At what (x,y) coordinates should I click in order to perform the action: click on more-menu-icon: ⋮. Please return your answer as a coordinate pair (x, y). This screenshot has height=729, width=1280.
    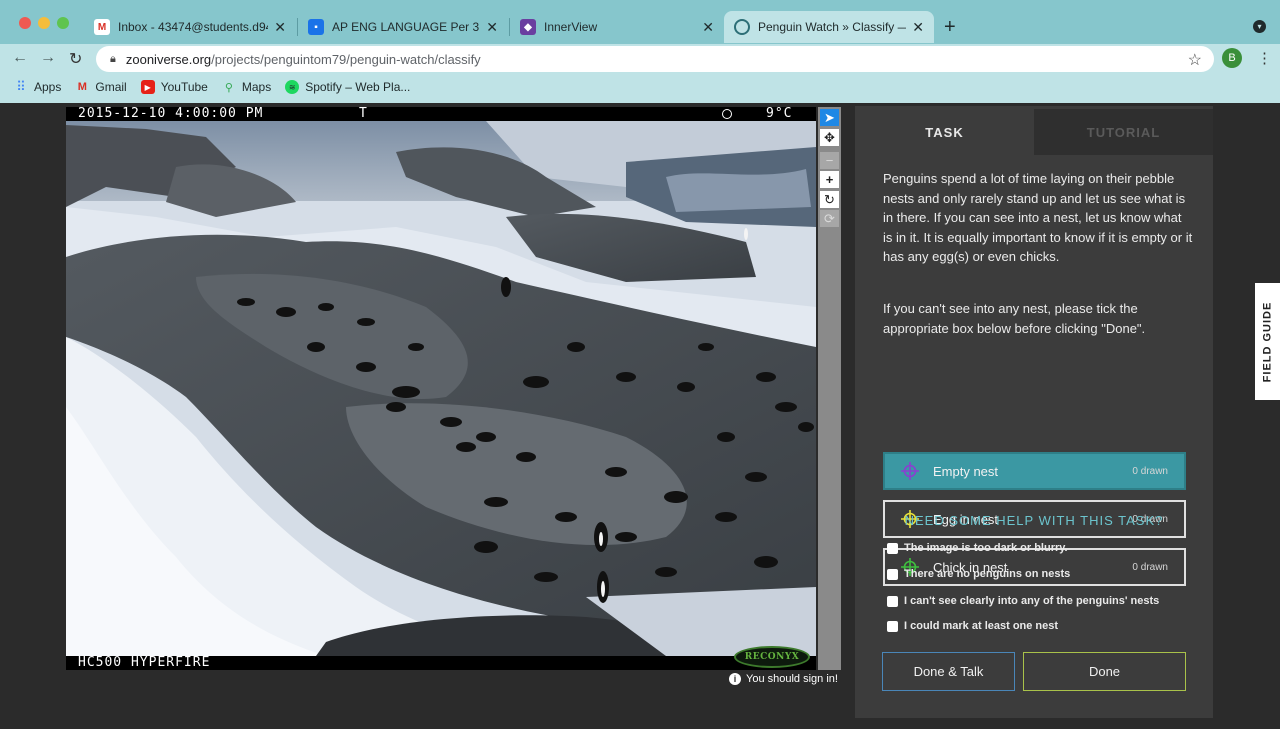
    Looking at the image, I should click on (1264, 58).